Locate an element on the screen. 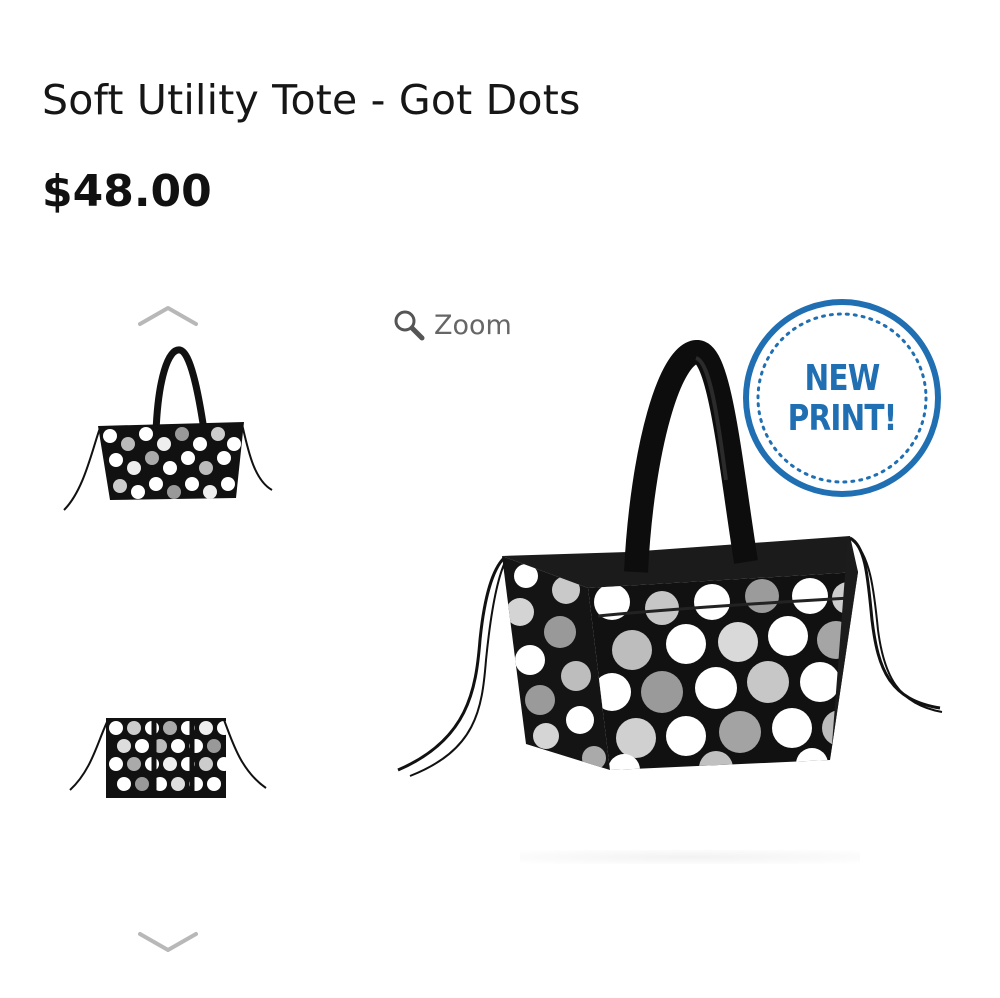 The image size is (1000, 998). zoom-label: Zoom is located at coordinates (473, 325).